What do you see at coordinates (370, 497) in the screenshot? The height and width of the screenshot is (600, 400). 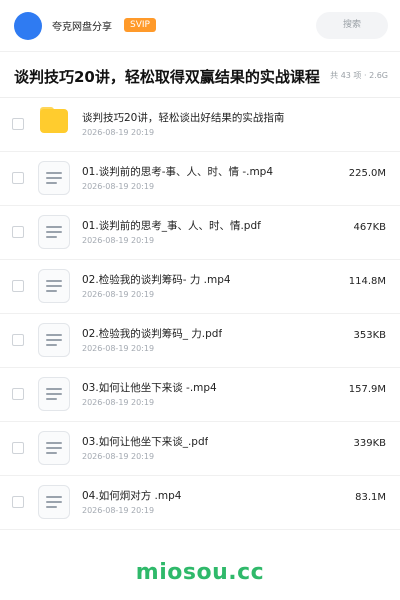 I see `file-size: 83.1M` at bounding box center [370, 497].